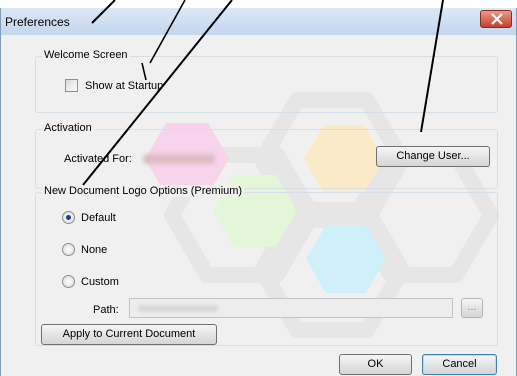  I want to click on window-title: Preferences, so click(37, 22).